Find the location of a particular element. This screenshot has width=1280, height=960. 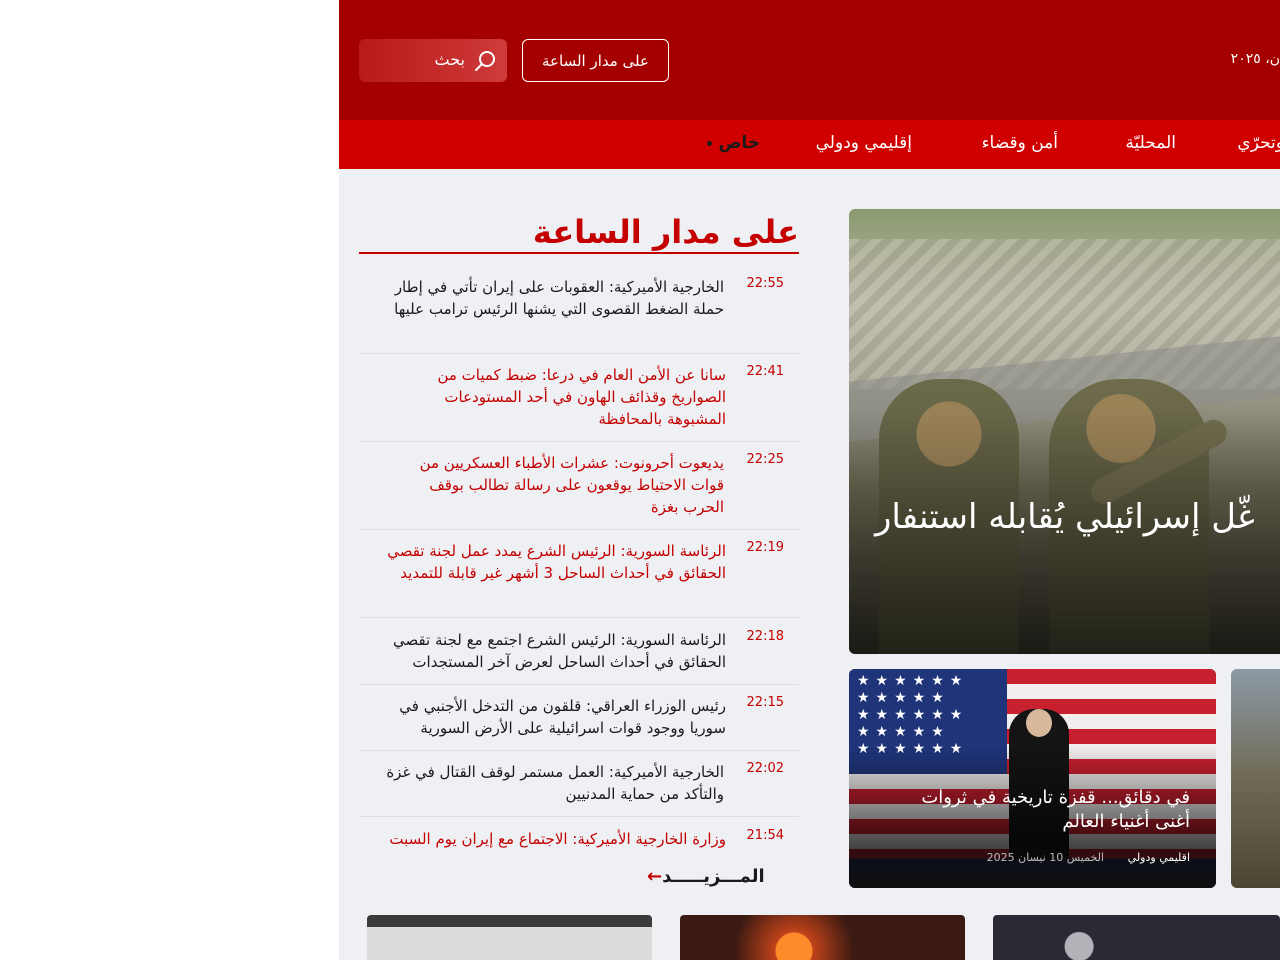

nav-item-special: خاص is located at coordinates (733, 143).